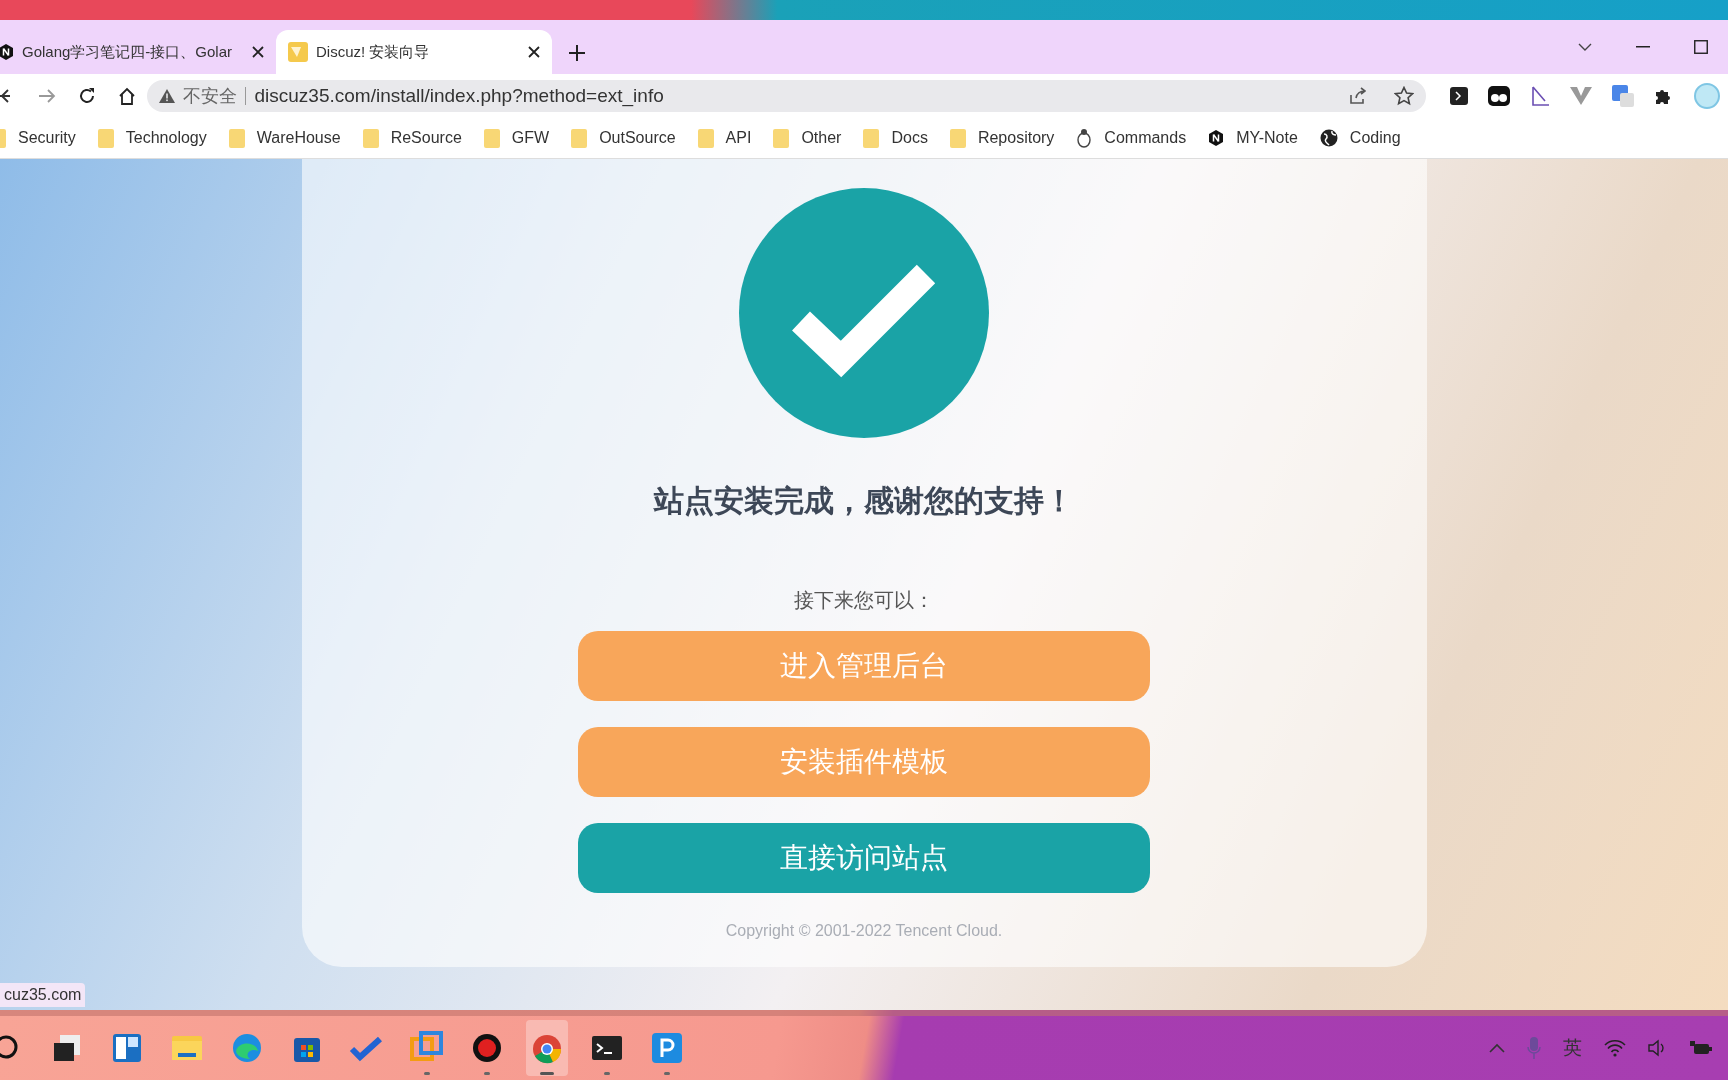 The width and height of the screenshot is (1728, 1080). Describe the element at coordinates (1497, 1048) in the screenshot. I see `chevron-up-icon` at that location.